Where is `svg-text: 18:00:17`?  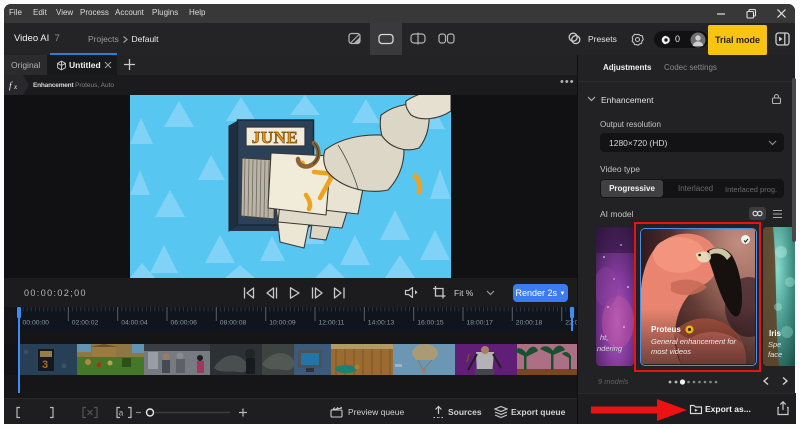 svg-text: 18:00:17 is located at coordinates (480, 323).